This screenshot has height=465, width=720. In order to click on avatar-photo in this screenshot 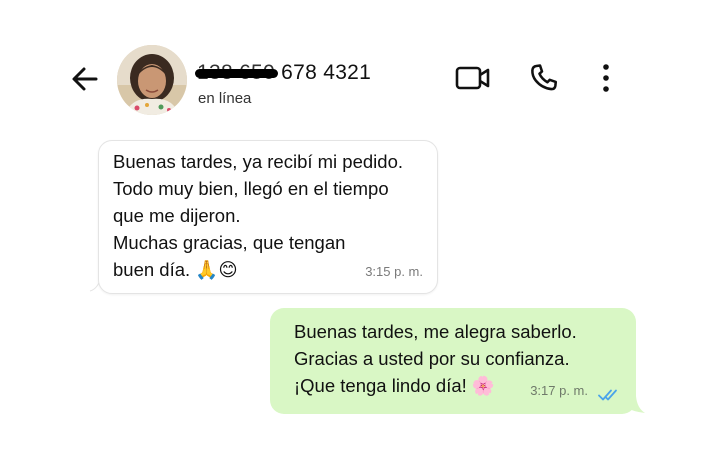, I will do `click(152, 80)`.